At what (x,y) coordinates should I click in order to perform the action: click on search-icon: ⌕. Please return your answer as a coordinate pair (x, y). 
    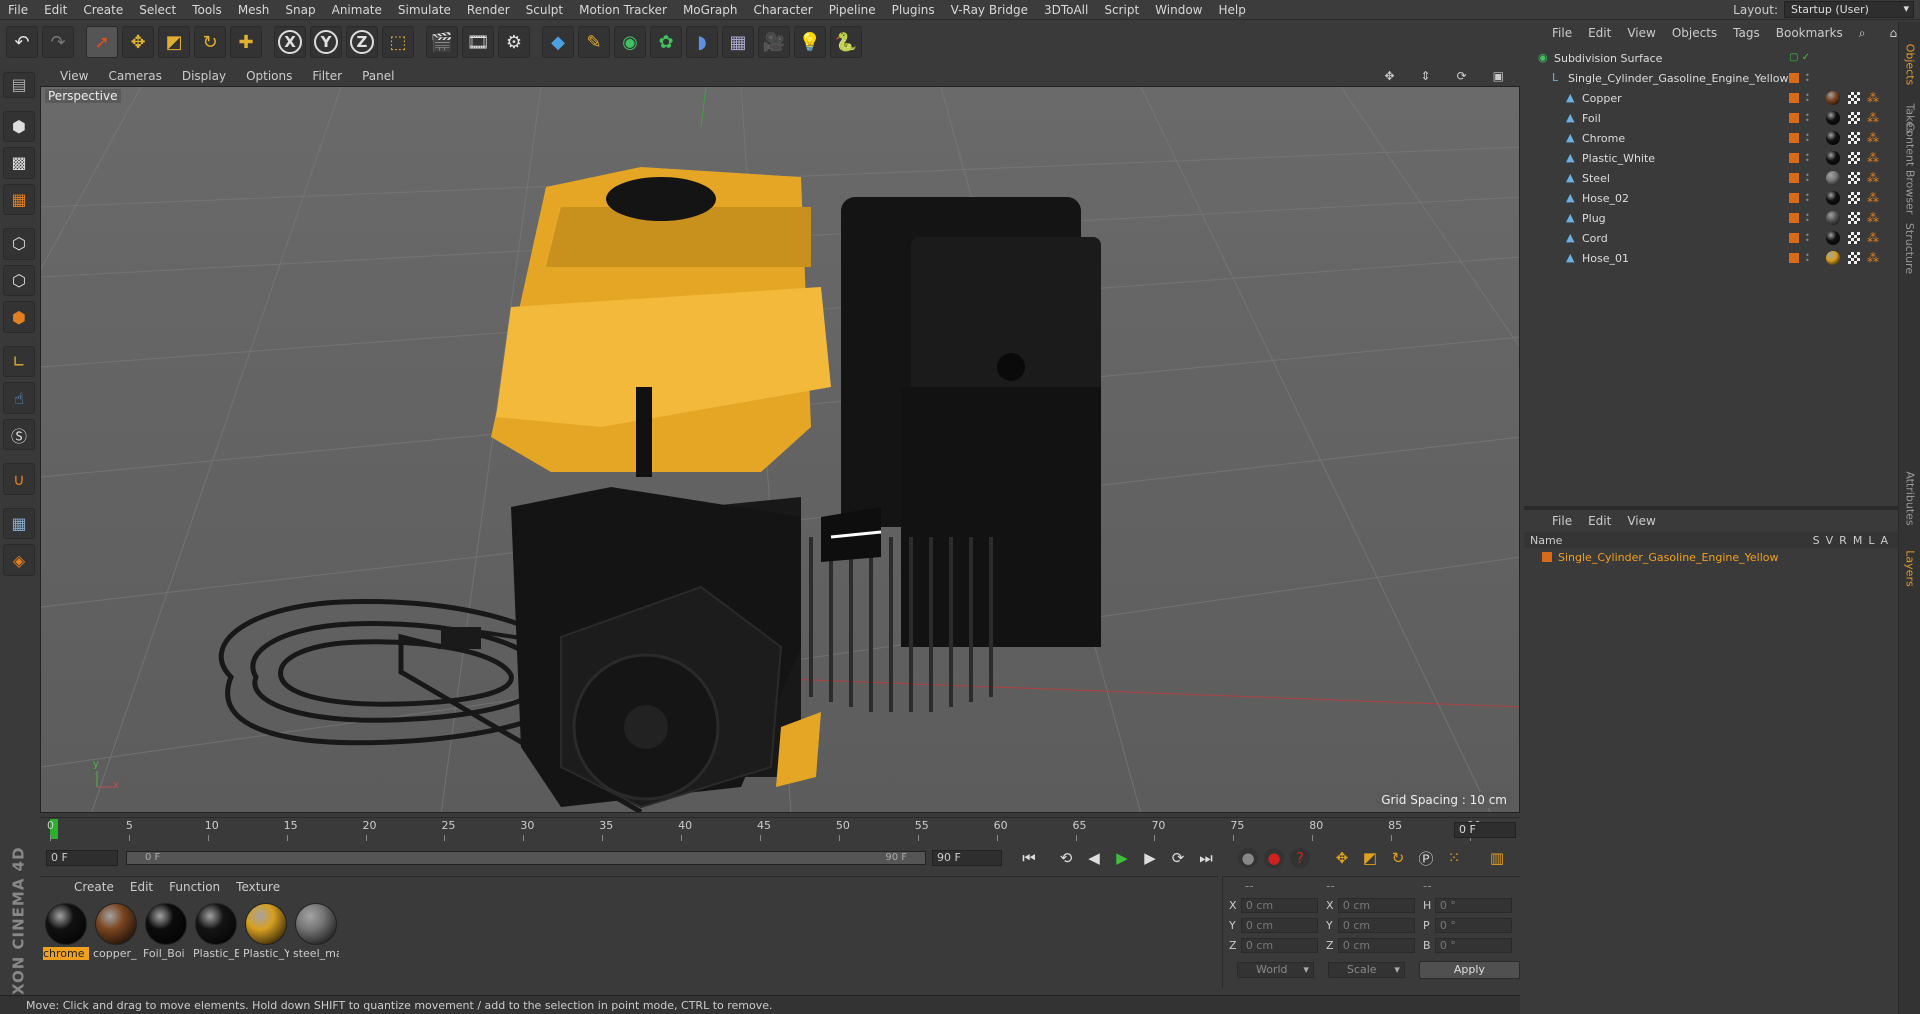
    Looking at the image, I should click on (1862, 33).